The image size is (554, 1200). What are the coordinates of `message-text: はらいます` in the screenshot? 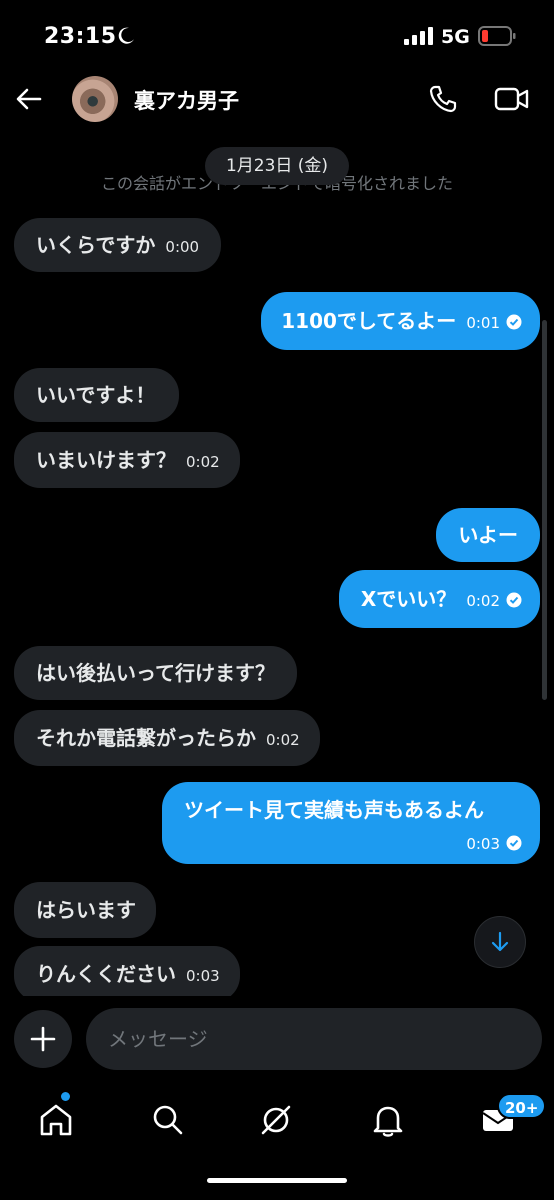 It's located at (86, 910).